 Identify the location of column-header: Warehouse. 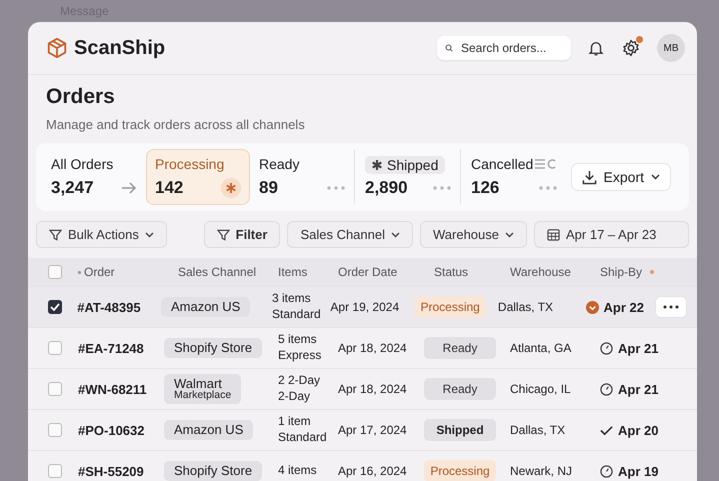
(540, 272).